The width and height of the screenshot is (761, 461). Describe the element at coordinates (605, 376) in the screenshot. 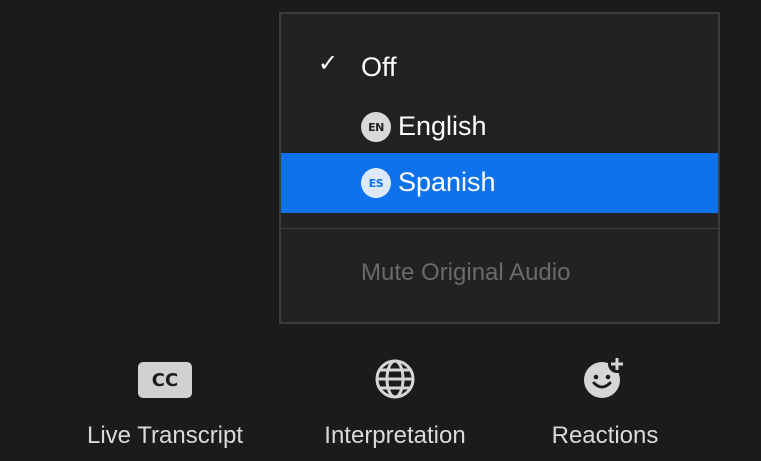

I see `smiley-plus-icon` at that location.